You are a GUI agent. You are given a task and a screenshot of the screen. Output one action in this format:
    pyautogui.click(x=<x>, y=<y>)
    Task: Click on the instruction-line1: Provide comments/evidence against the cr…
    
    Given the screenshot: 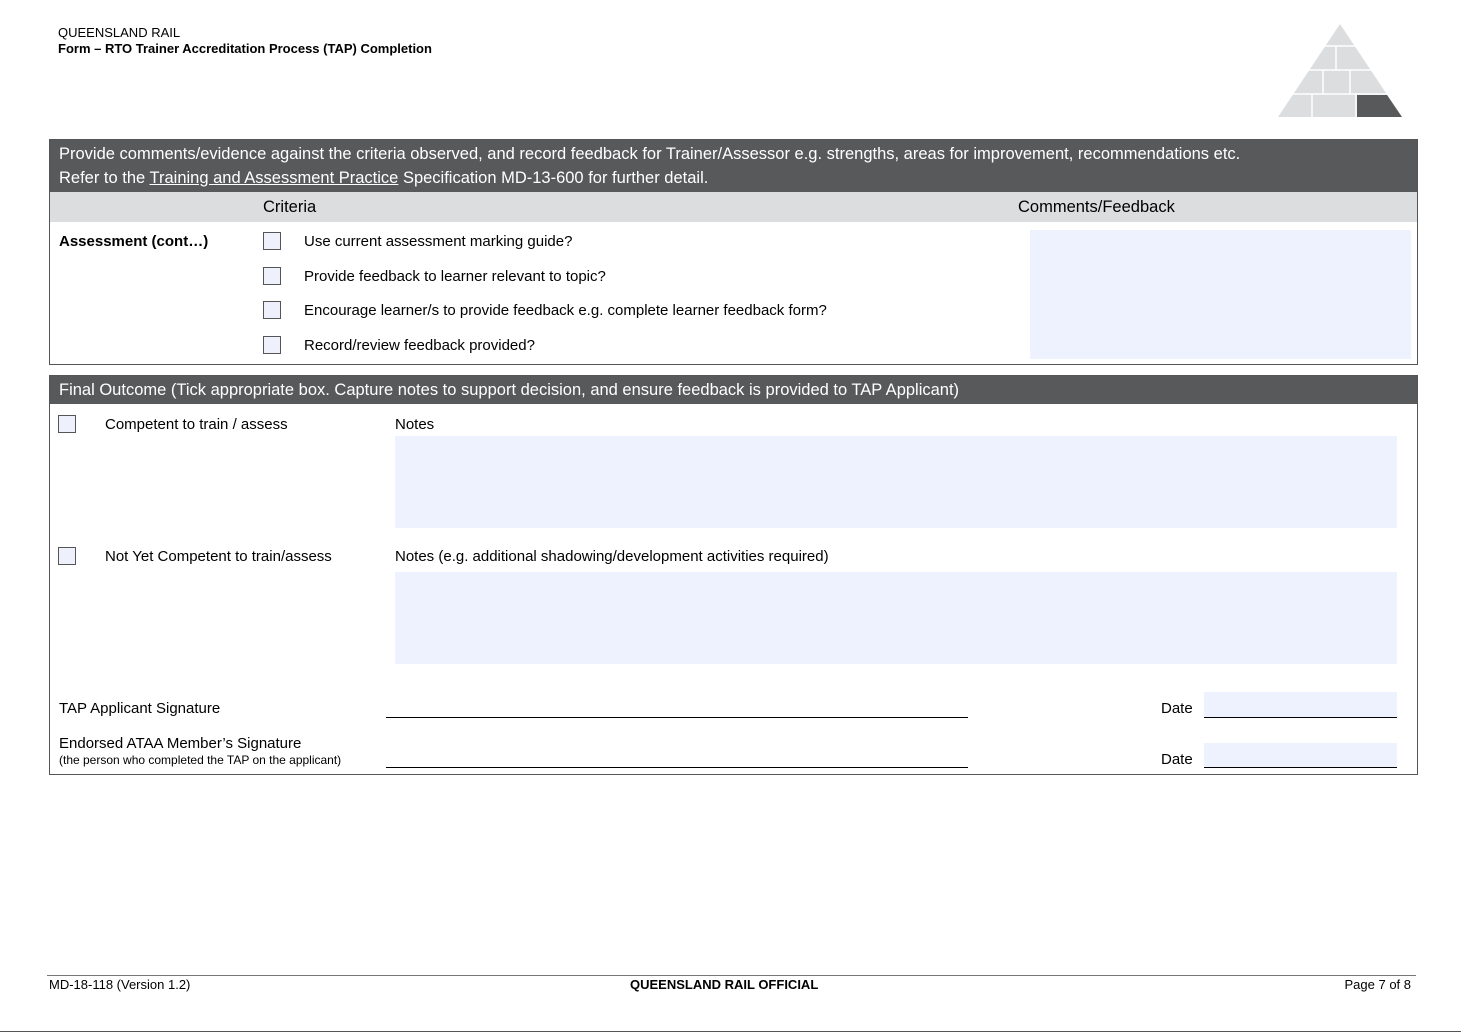 What is the action you would take?
    pyautogui.click(x=650, y=154)
    